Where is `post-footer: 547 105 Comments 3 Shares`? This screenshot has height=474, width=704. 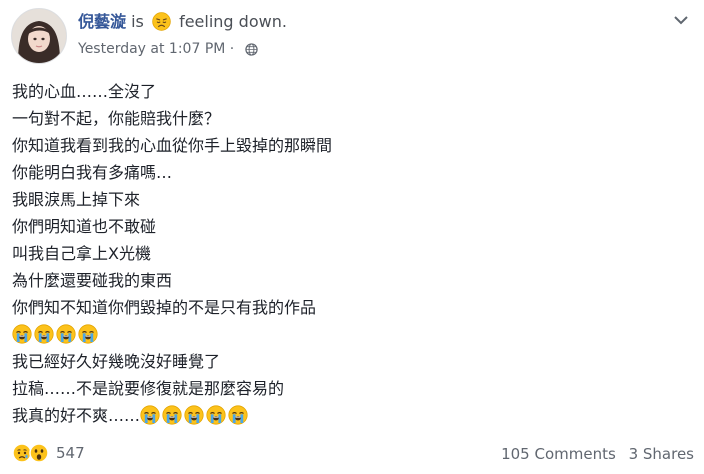 post-footer: 547 105 Comments 3 Shares is located at coordinates (352, 454).